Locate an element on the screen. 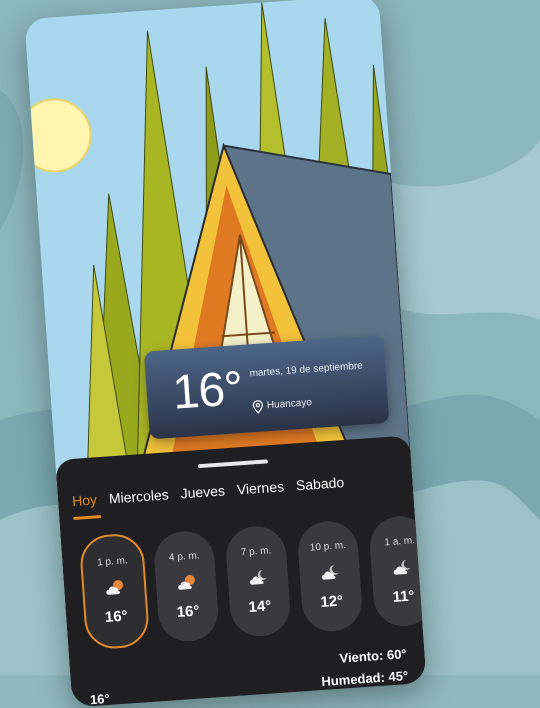 This screenshot has width=540, height=708. wind-label: Viento: is located at coordinates (361, 656).